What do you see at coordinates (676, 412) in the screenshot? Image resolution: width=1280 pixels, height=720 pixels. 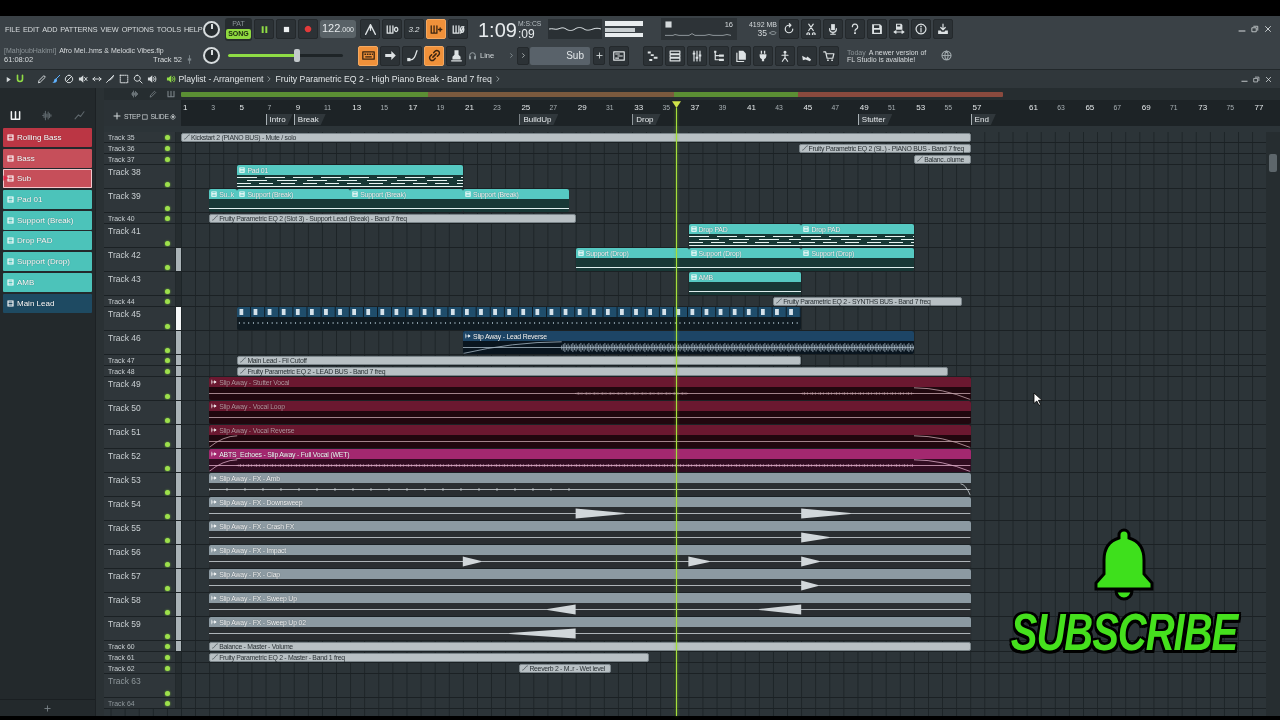 I see `playhead` at bounding box center [676, 412].